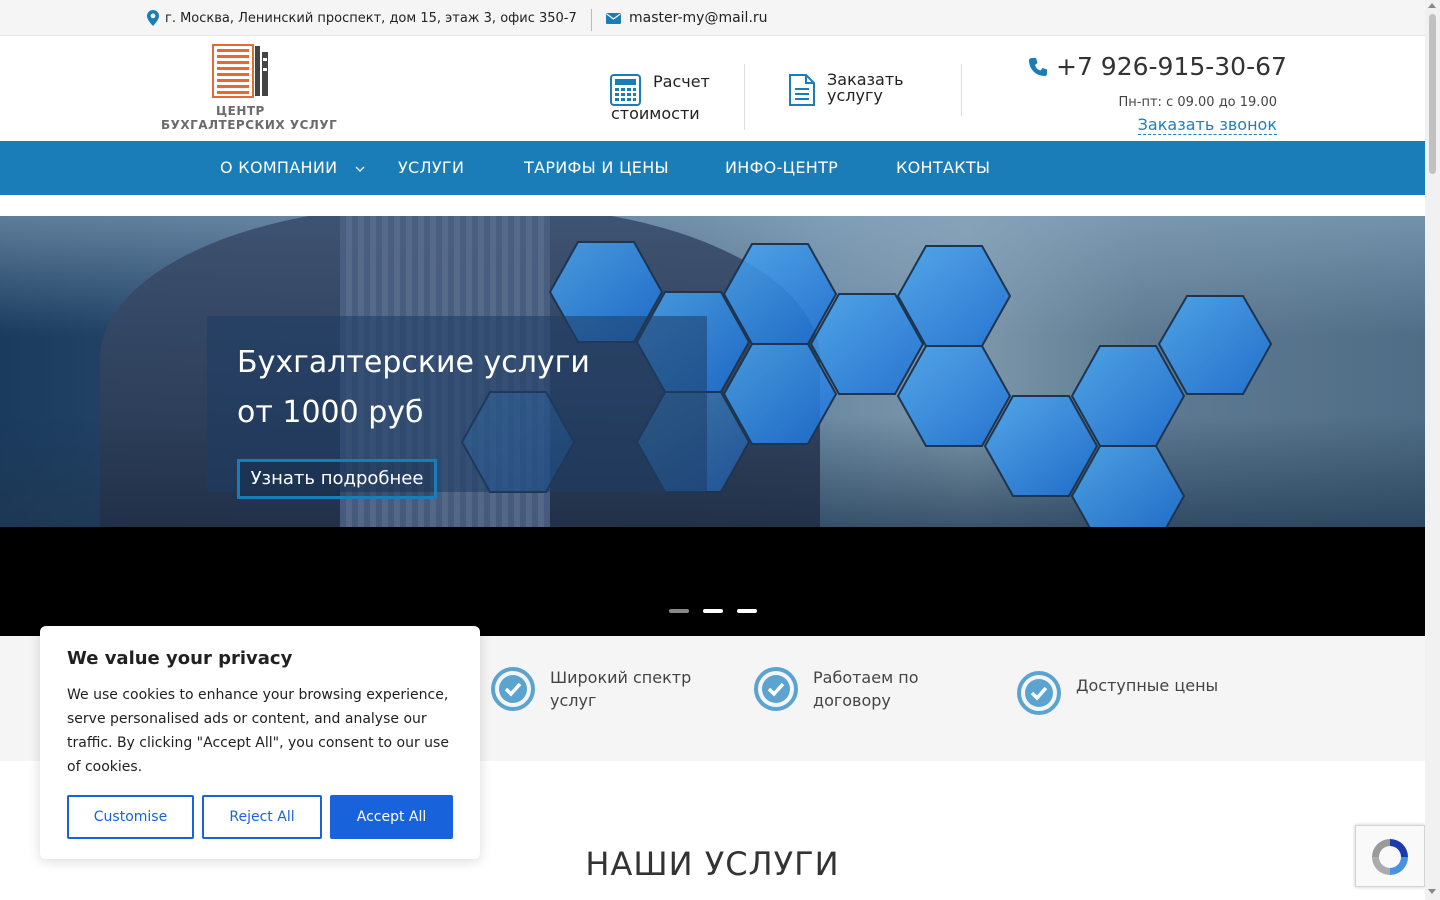 This screenshot has width=1440, height=900. I want to click on hero-slider-footer, so click(712, 581).